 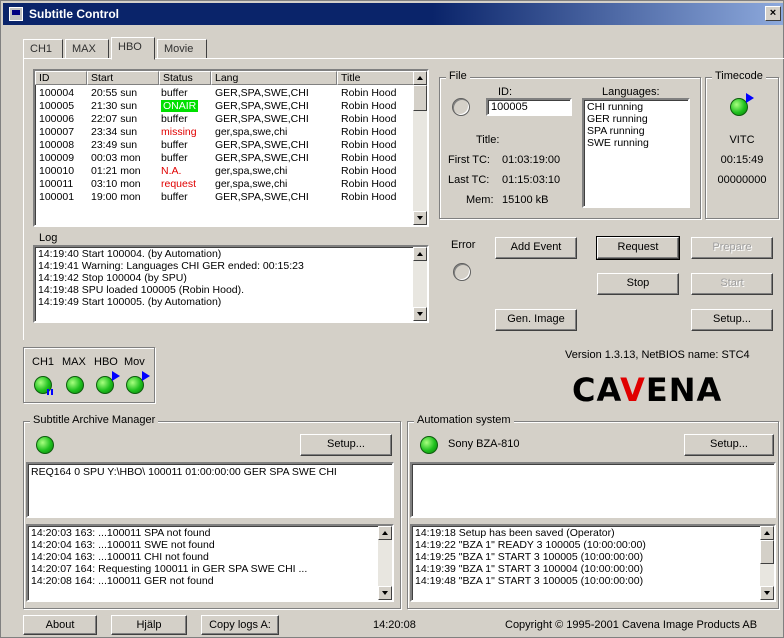 I want to click on job-cell-id: 100004, so click(x=57, y=93).